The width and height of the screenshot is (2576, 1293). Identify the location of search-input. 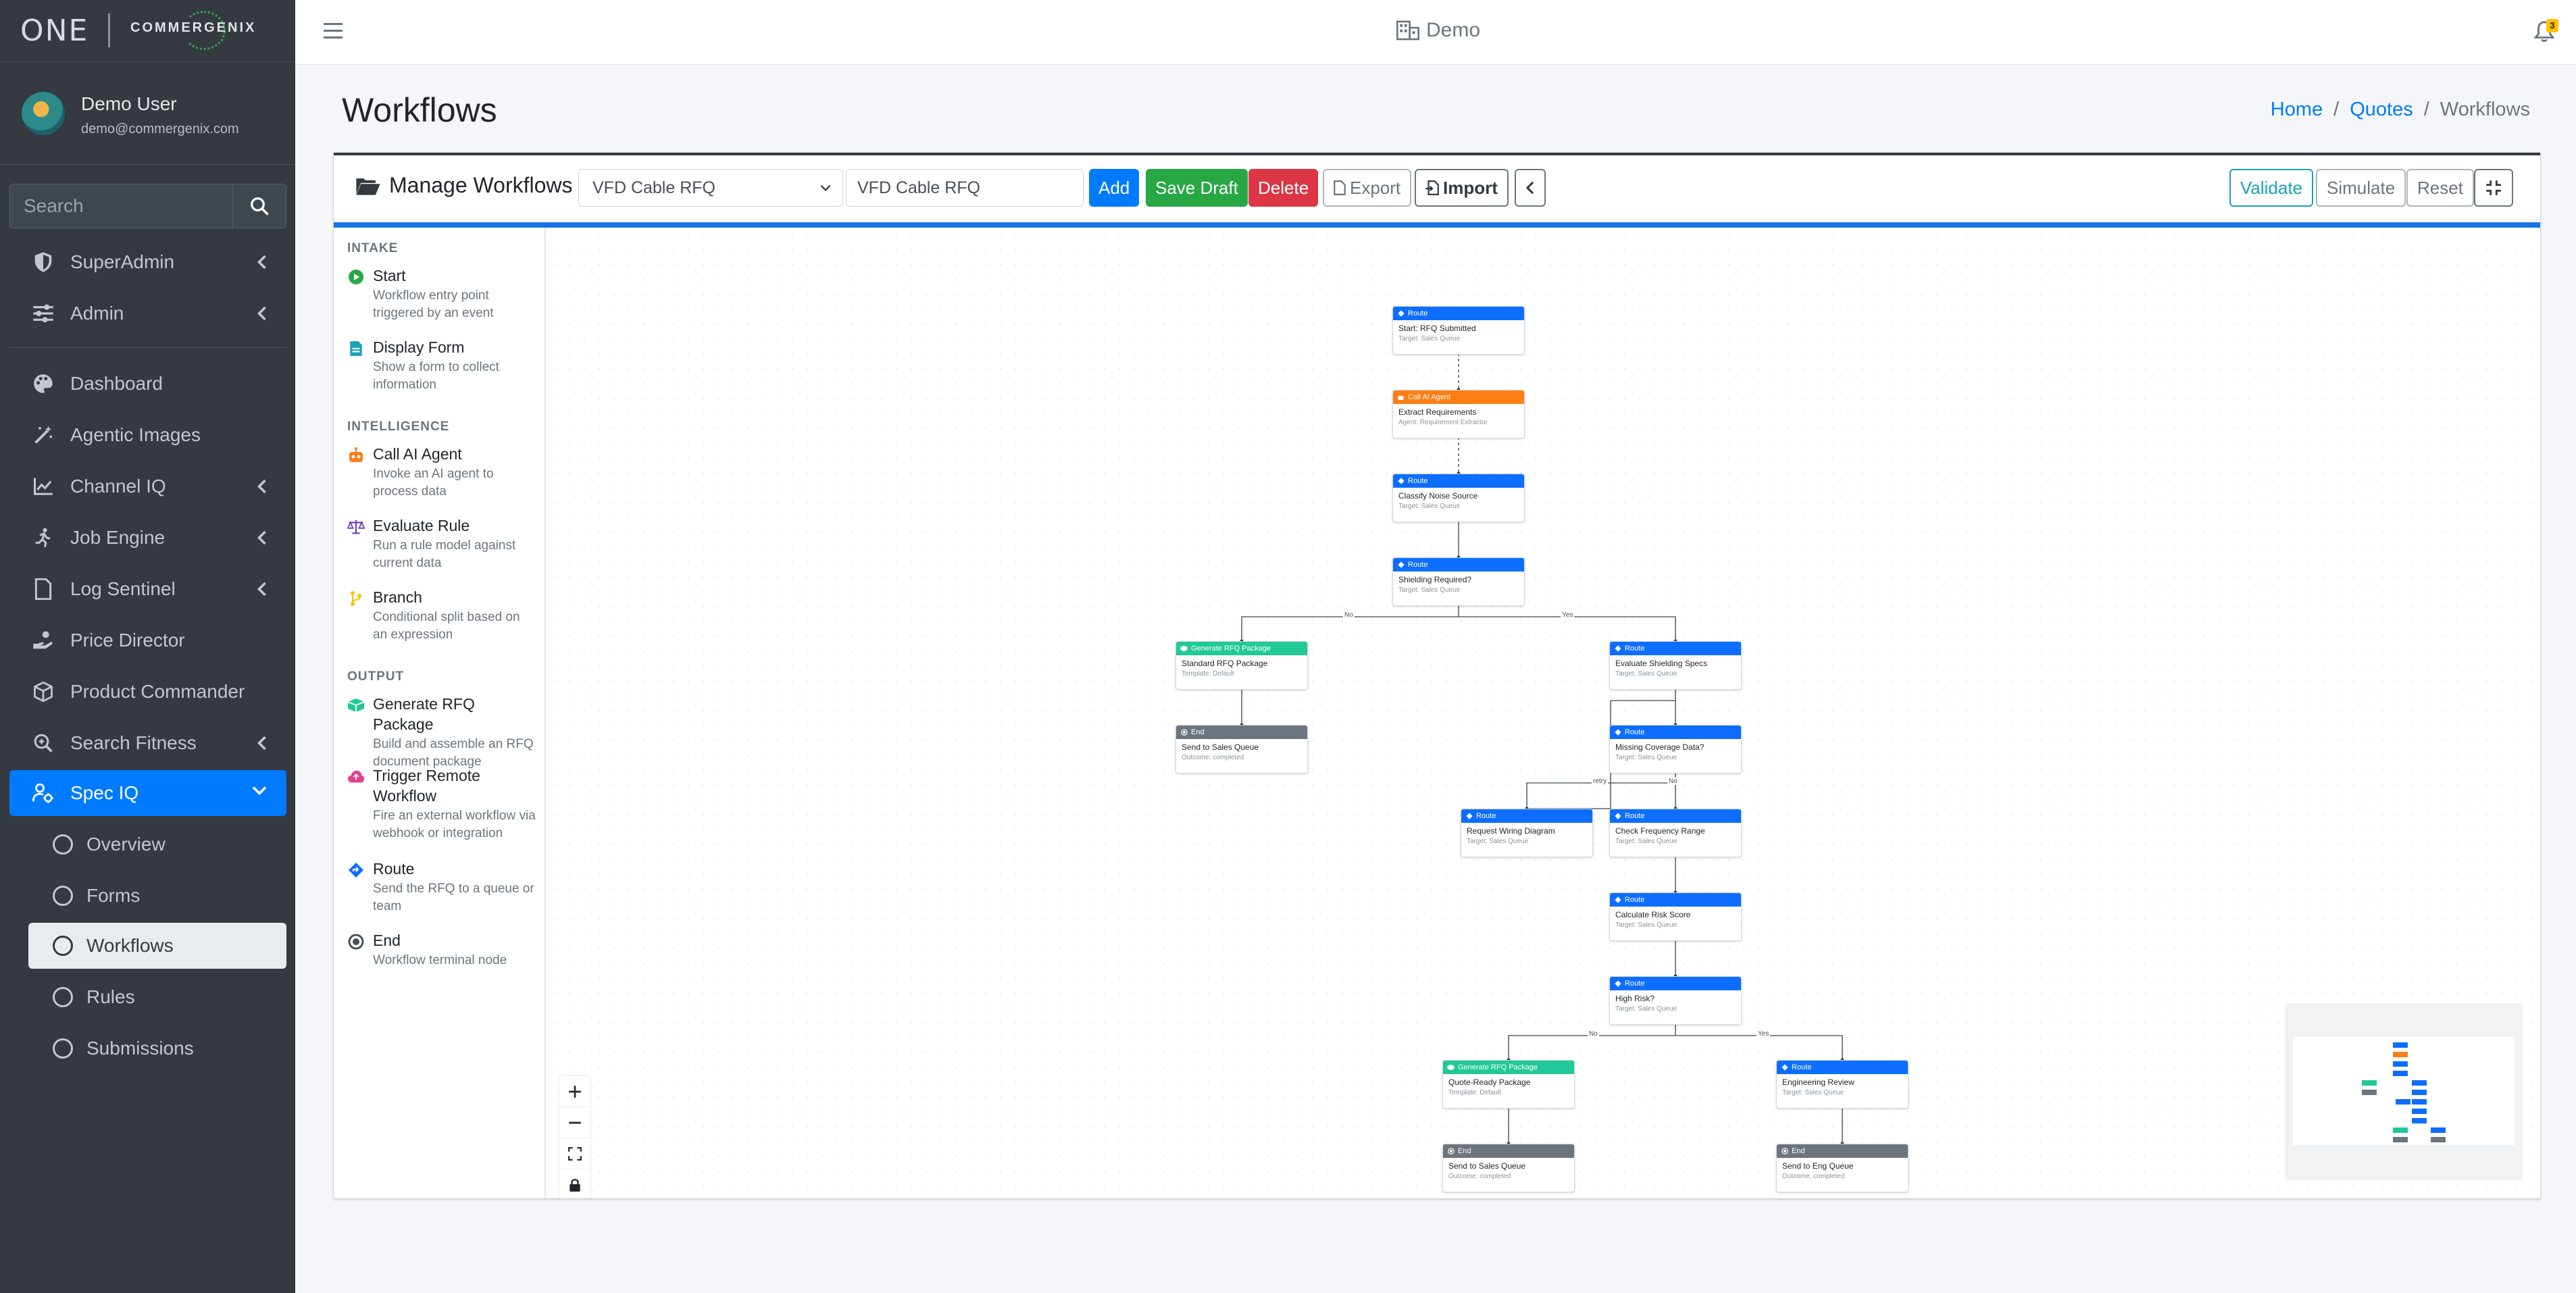
(120, 206).